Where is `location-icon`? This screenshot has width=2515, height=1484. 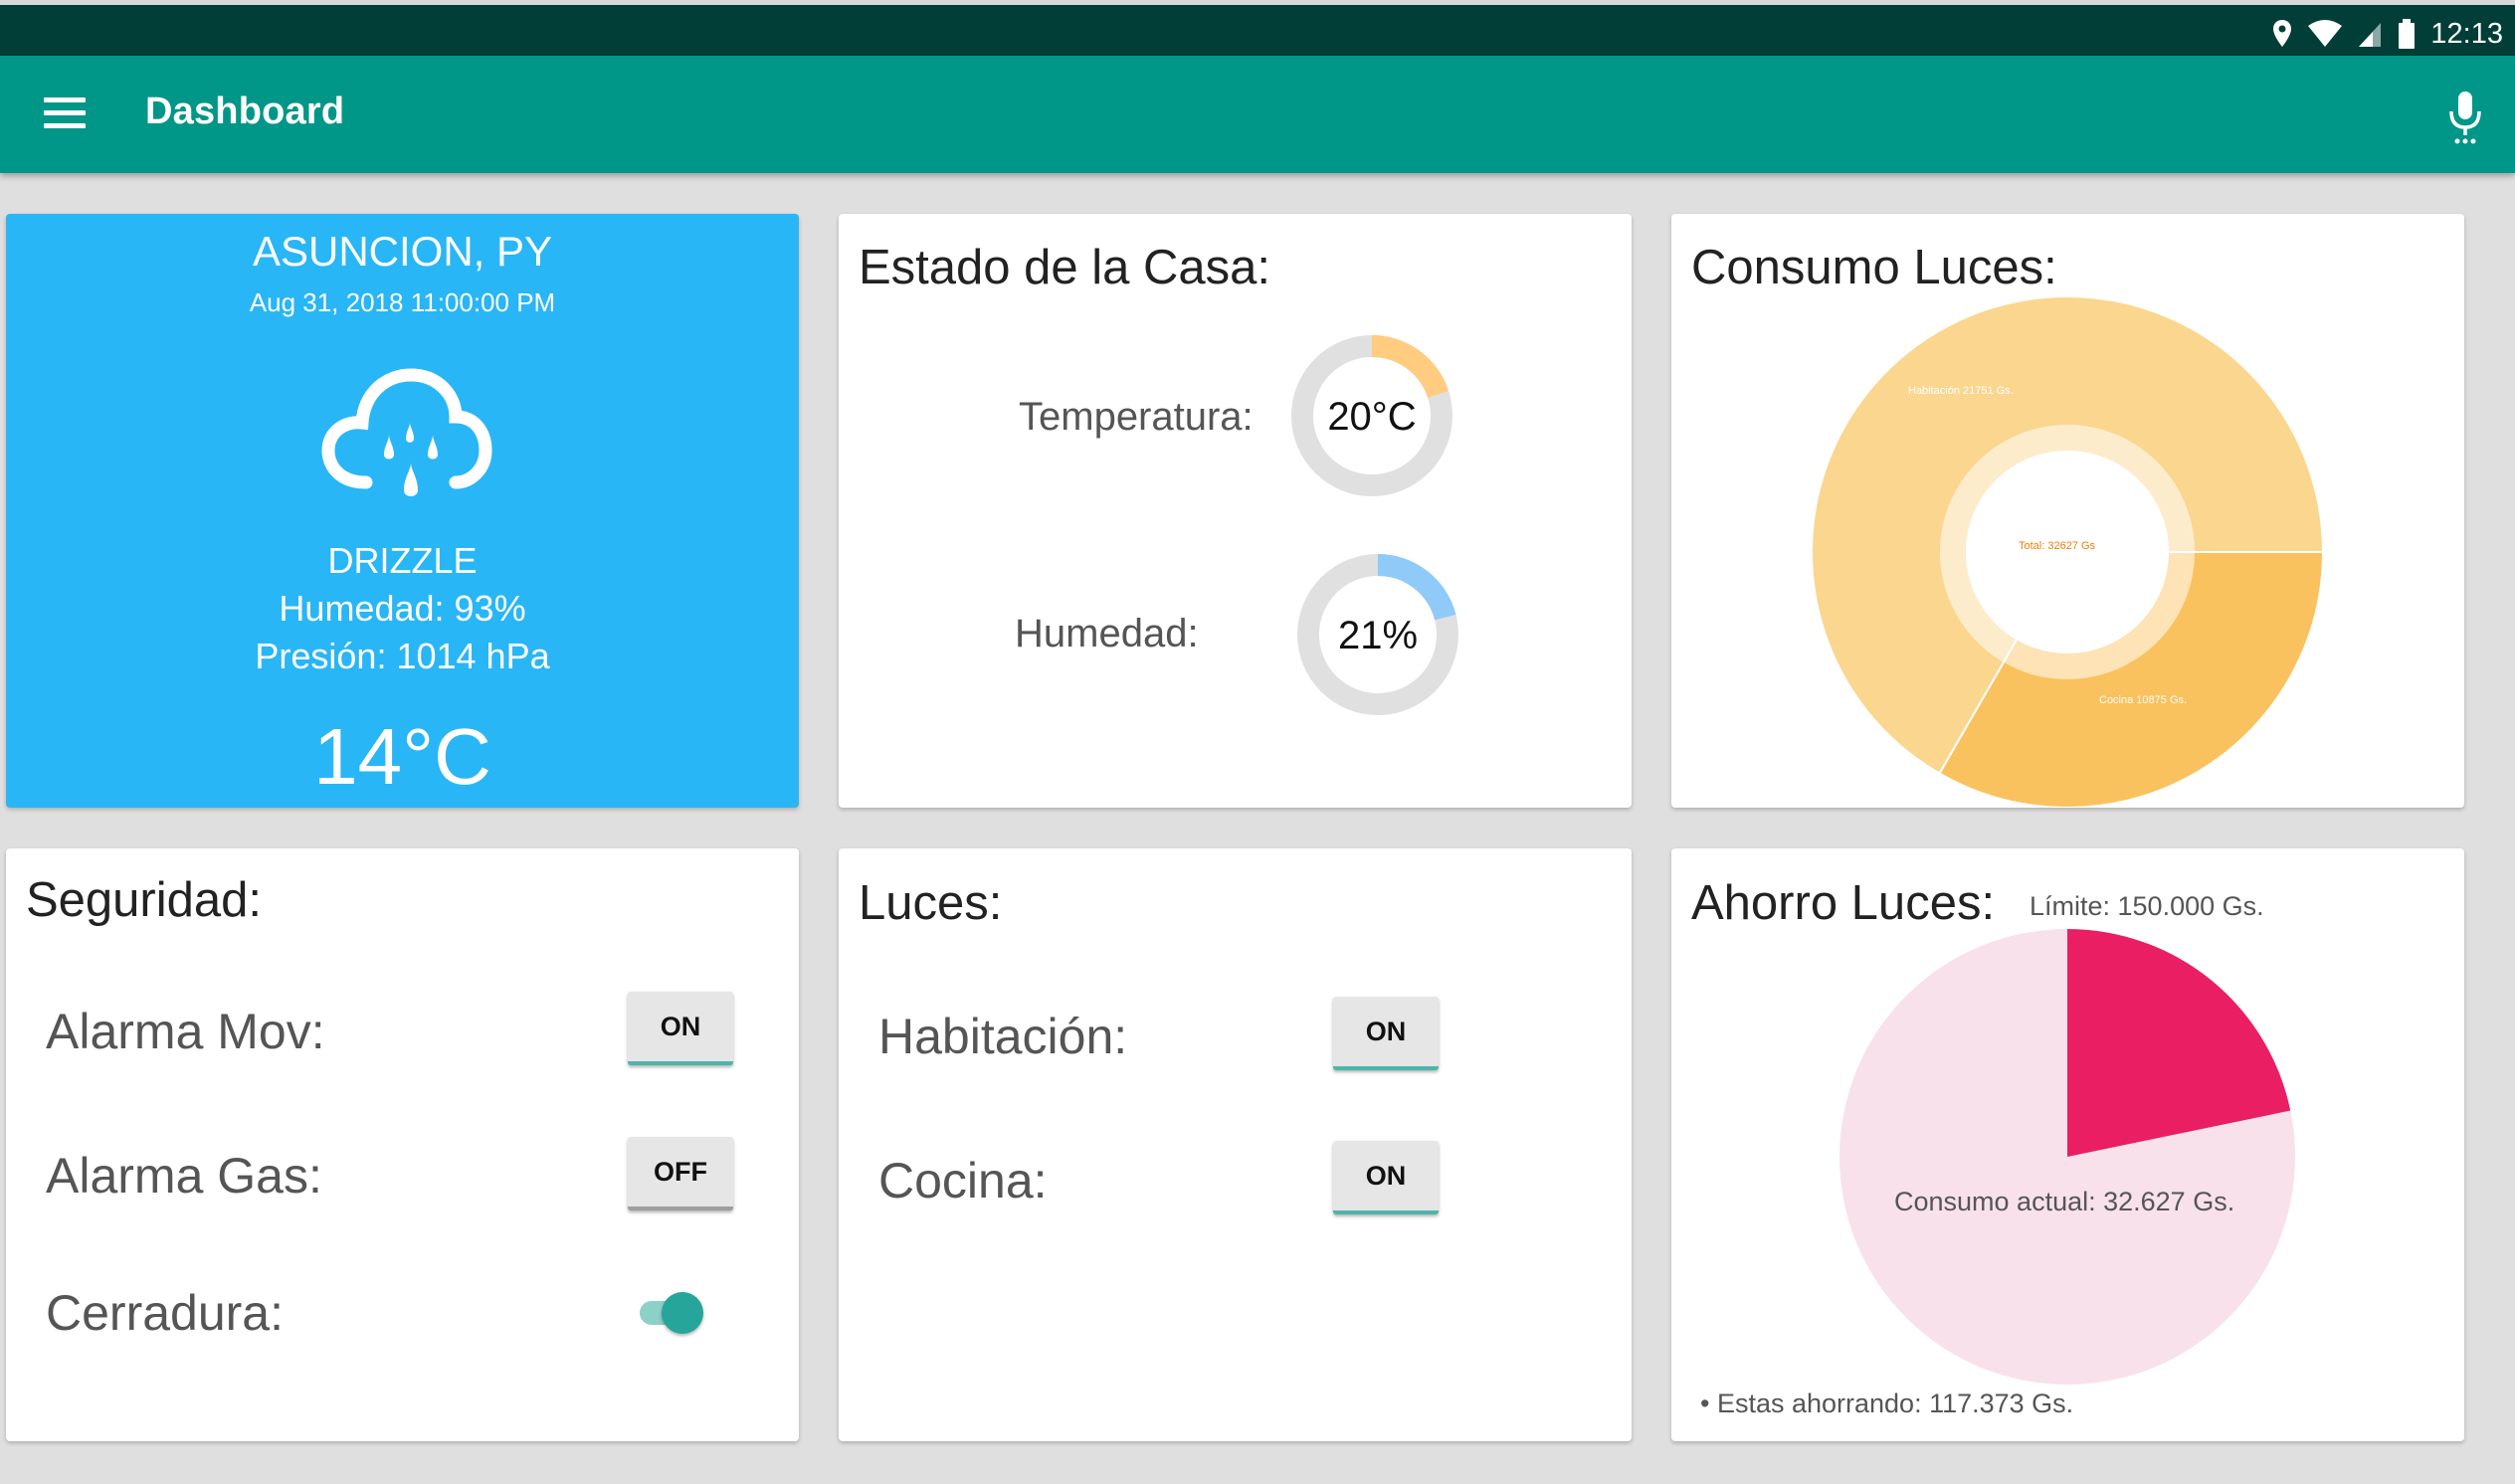 location-icon is located at coordinates (2282, 33).